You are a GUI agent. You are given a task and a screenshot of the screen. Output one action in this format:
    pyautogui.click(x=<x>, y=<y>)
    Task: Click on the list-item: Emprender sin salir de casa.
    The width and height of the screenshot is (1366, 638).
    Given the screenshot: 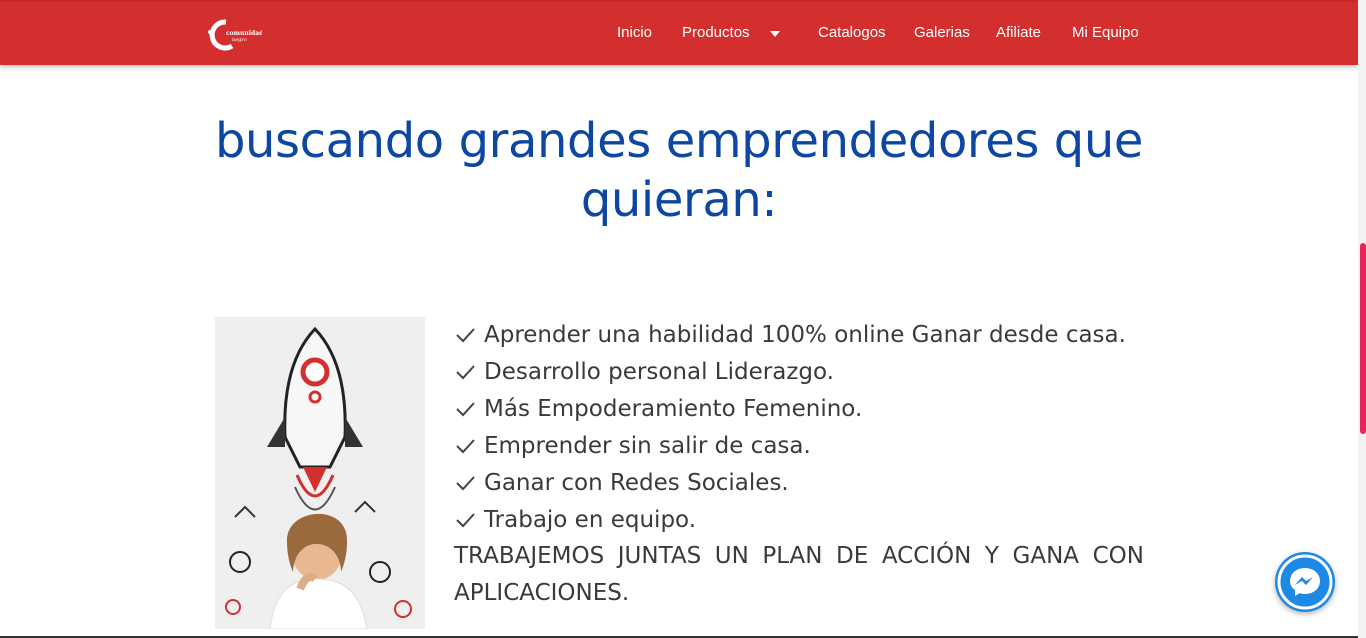 What is the action you would take?
    pyautogui.click(x=799, y=445)
    